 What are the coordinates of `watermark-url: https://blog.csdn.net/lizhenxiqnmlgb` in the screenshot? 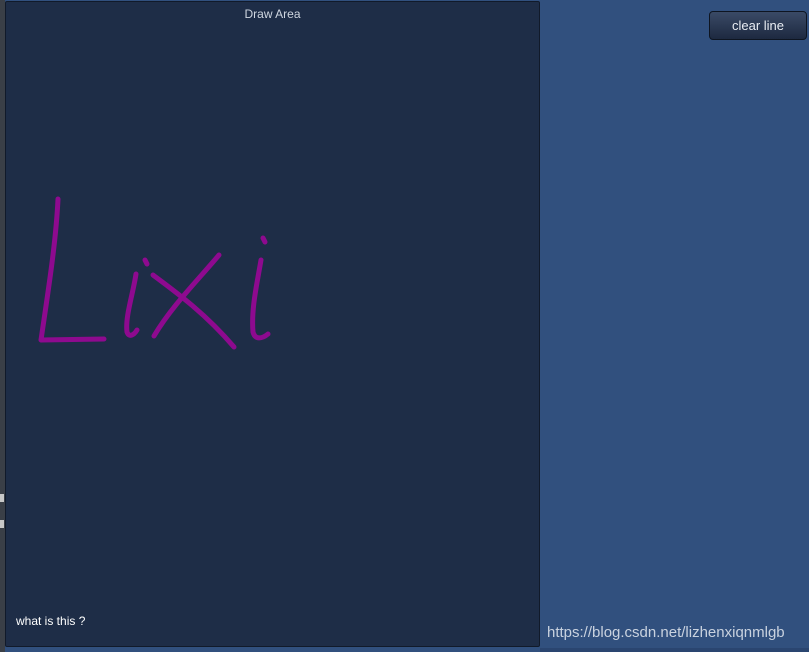 It's located at (666, 632).